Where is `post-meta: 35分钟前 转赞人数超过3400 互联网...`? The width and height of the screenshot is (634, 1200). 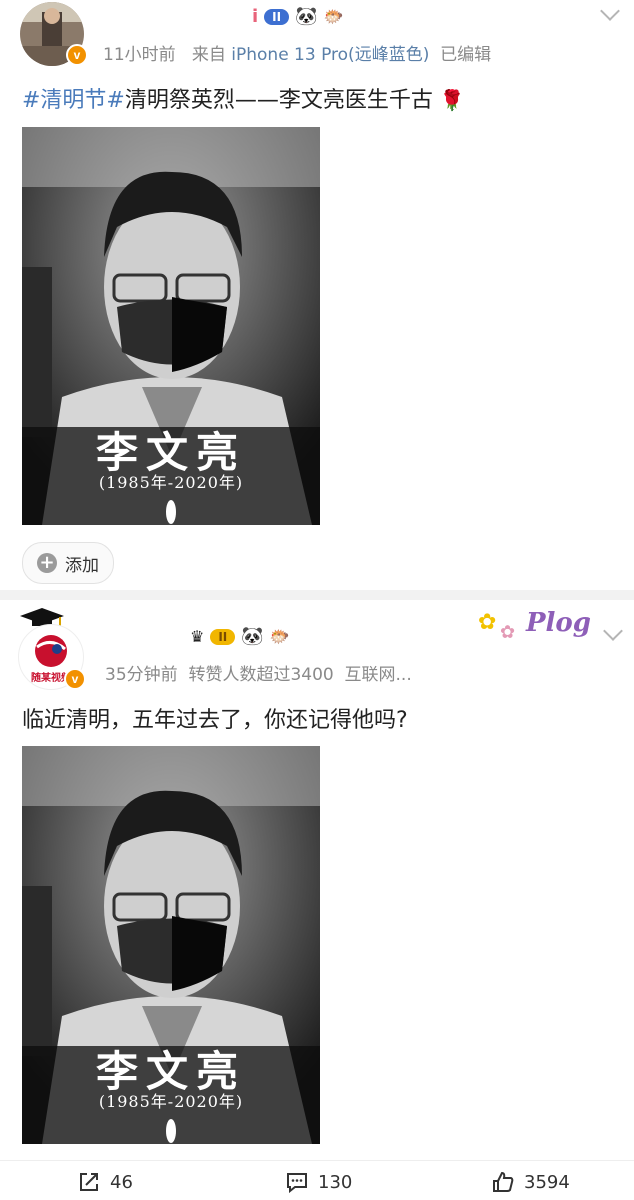 post-meta: 35分钟前 转赞人数超过3400 互联网... is located at coordinates (258, 672).